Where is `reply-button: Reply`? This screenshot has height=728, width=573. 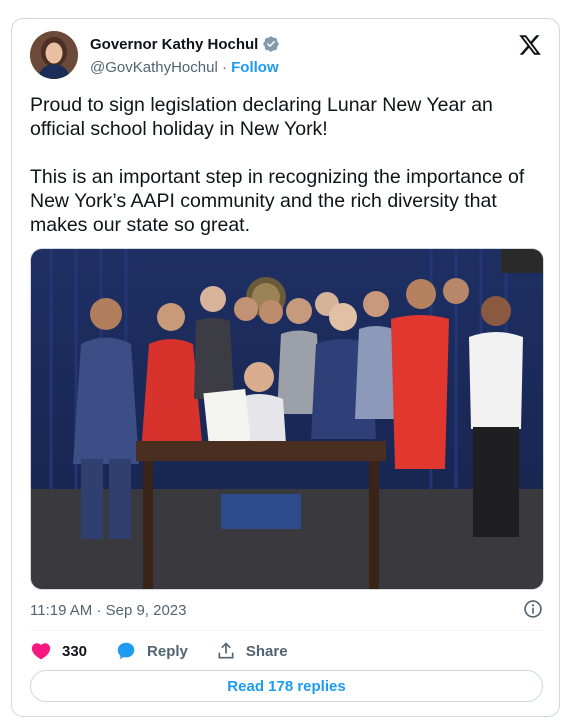 reply-button: Reply is located at coordinates (151, 651).